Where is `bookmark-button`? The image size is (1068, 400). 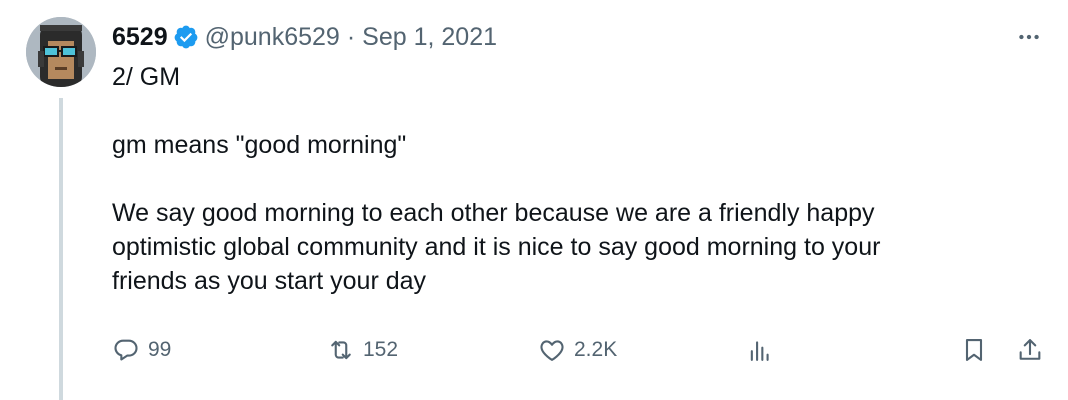 bookmark-button is located at coordinates (974, 350).